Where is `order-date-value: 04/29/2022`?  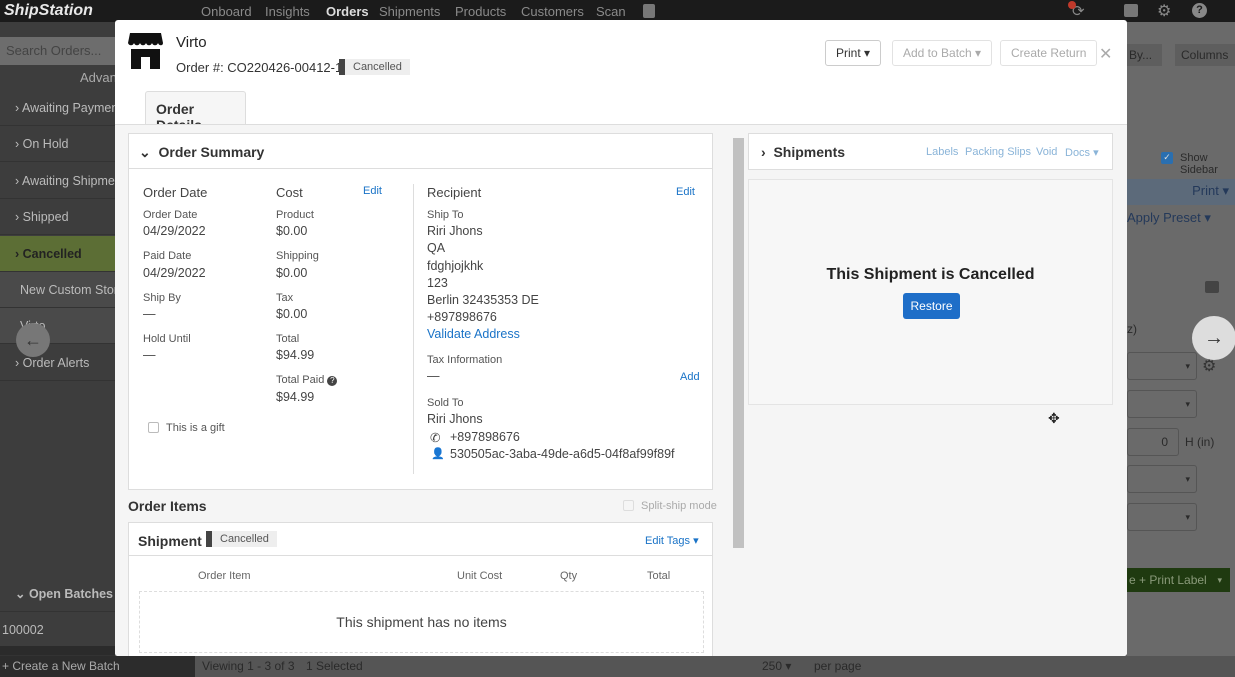 order-date-value: 04/29/2022 is located at coordinates (174, 231).